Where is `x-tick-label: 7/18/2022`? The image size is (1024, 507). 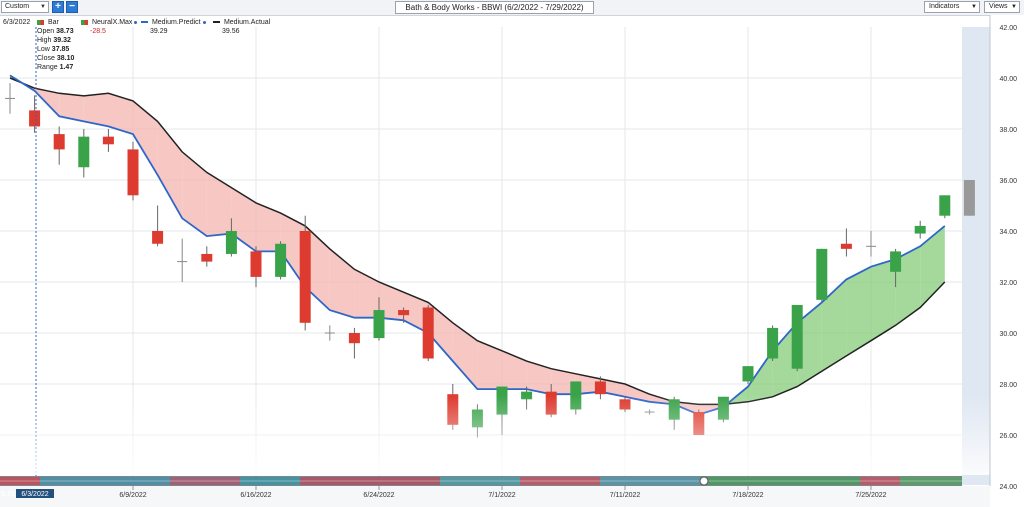
x-tick-label: 7/18/2022 is located at coordinates (747, 495).